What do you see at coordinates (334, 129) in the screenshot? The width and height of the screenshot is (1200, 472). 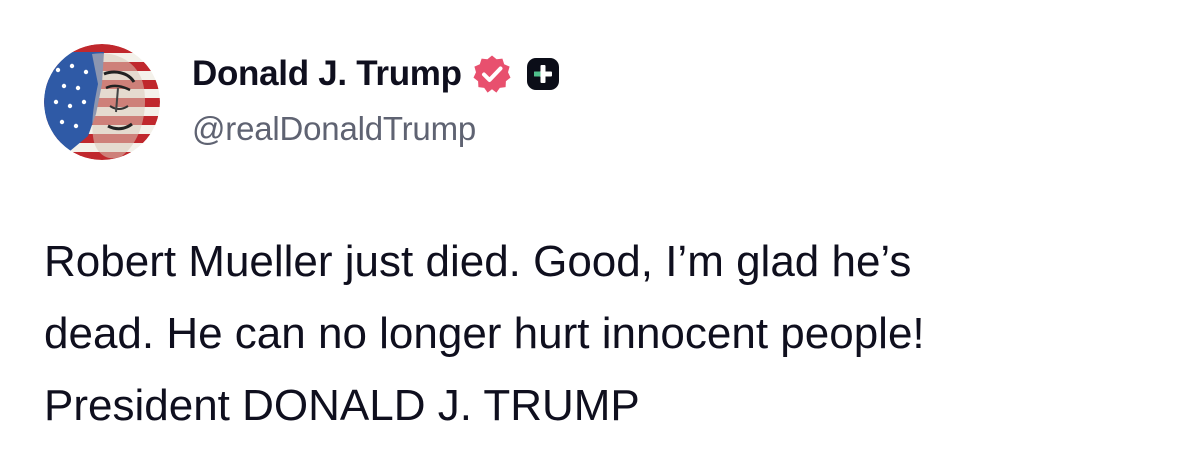 I see `username-handle: @realDonaldTrump` at bounding box center [334, 129].